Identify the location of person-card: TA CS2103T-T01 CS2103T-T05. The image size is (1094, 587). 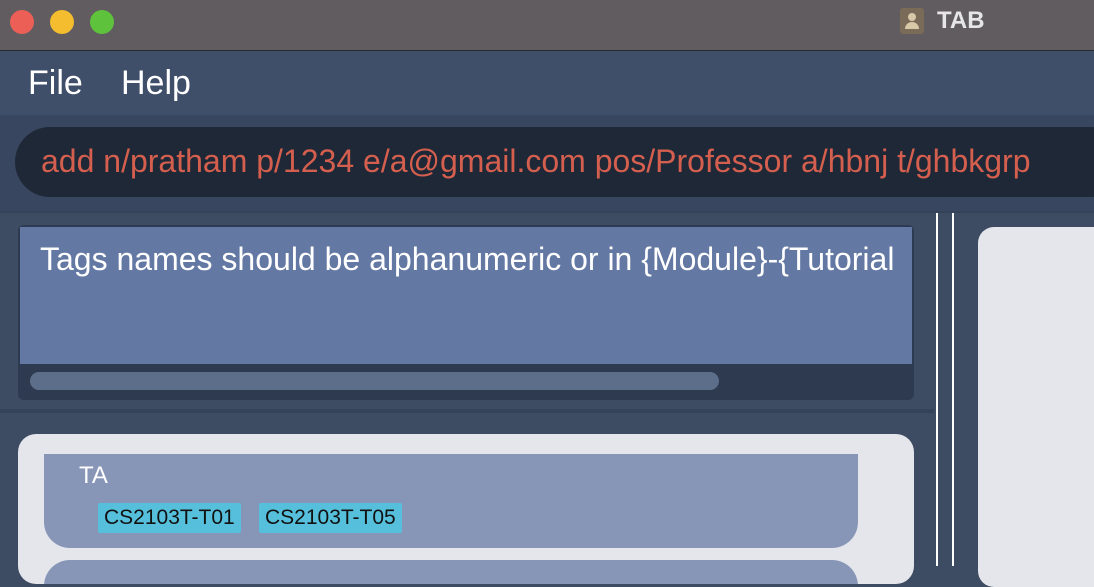
(451, 501).